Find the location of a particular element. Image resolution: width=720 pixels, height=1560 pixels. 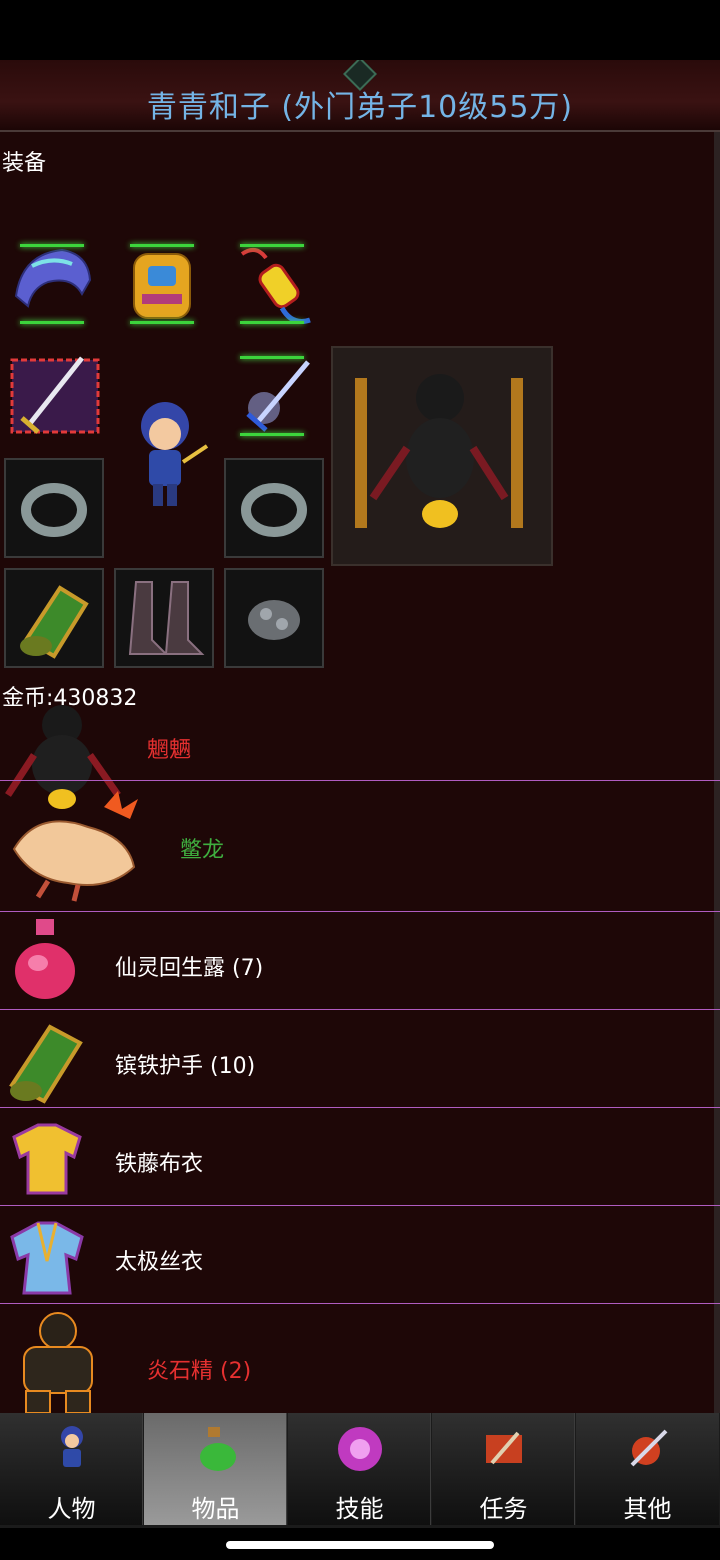

tab-label: 任务 is located at coordinates (503, 1509).